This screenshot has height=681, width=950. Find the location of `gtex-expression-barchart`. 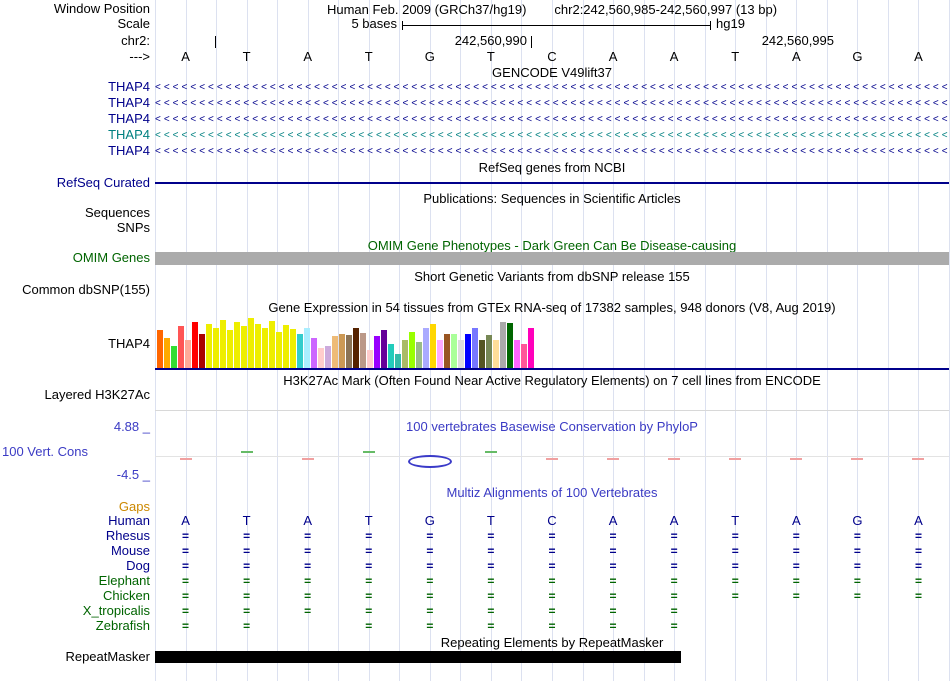

gtex-expression-barchart is located at coordinates (345, 342).